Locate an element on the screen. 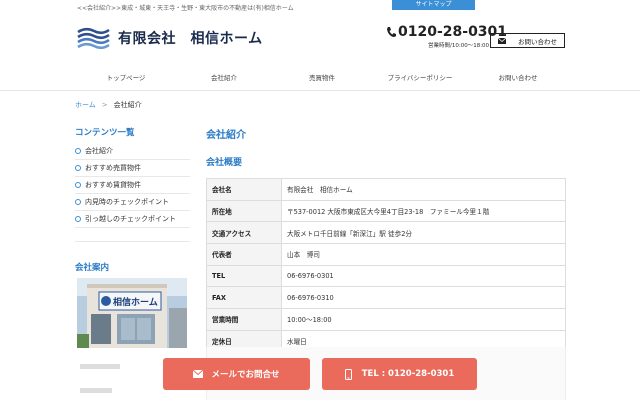 The width and height of the screenshot is (640, 400). sidebar-item-company: 会社紹介 is located at coordinates (132, 151).